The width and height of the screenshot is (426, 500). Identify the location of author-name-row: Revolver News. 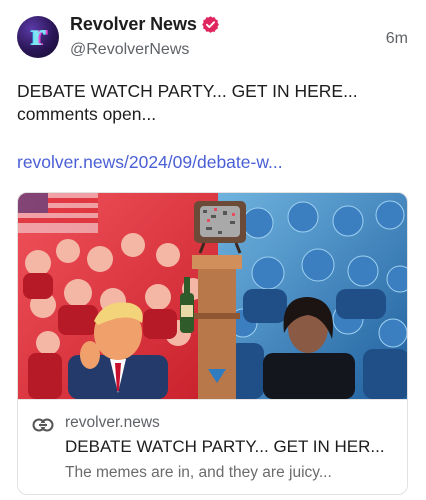
(145, 24).